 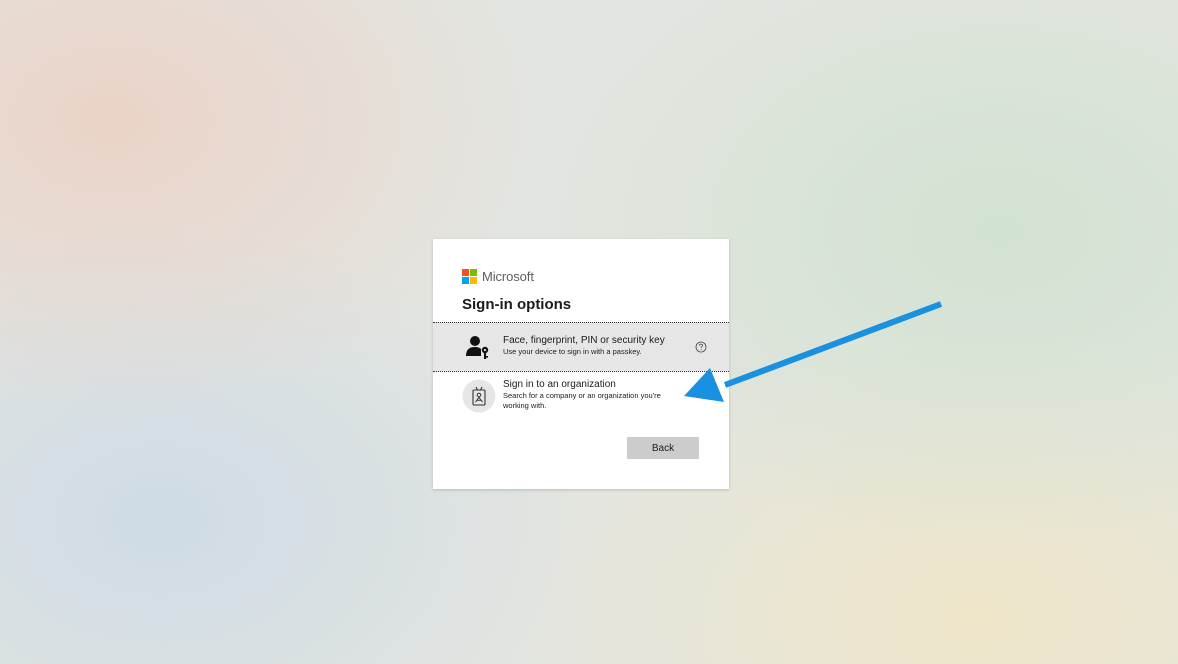 What do you see at coordinates (479, 396) in the screenshot?
I see `badge-icon` at bounding box center [479, 396].